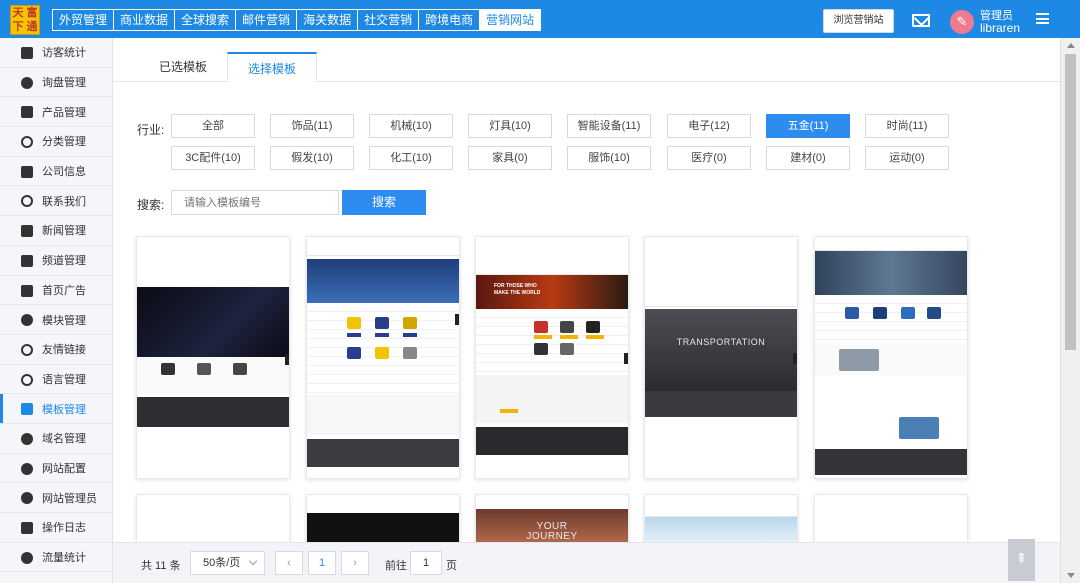 The height and width of the screenshot is (583, 1080). I want to click on filter-chip: 家具(0), so click(510, 158).